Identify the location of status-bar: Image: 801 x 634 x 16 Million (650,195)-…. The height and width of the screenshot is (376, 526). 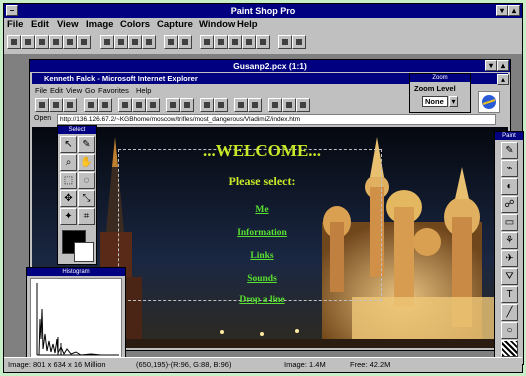
(263, 364).